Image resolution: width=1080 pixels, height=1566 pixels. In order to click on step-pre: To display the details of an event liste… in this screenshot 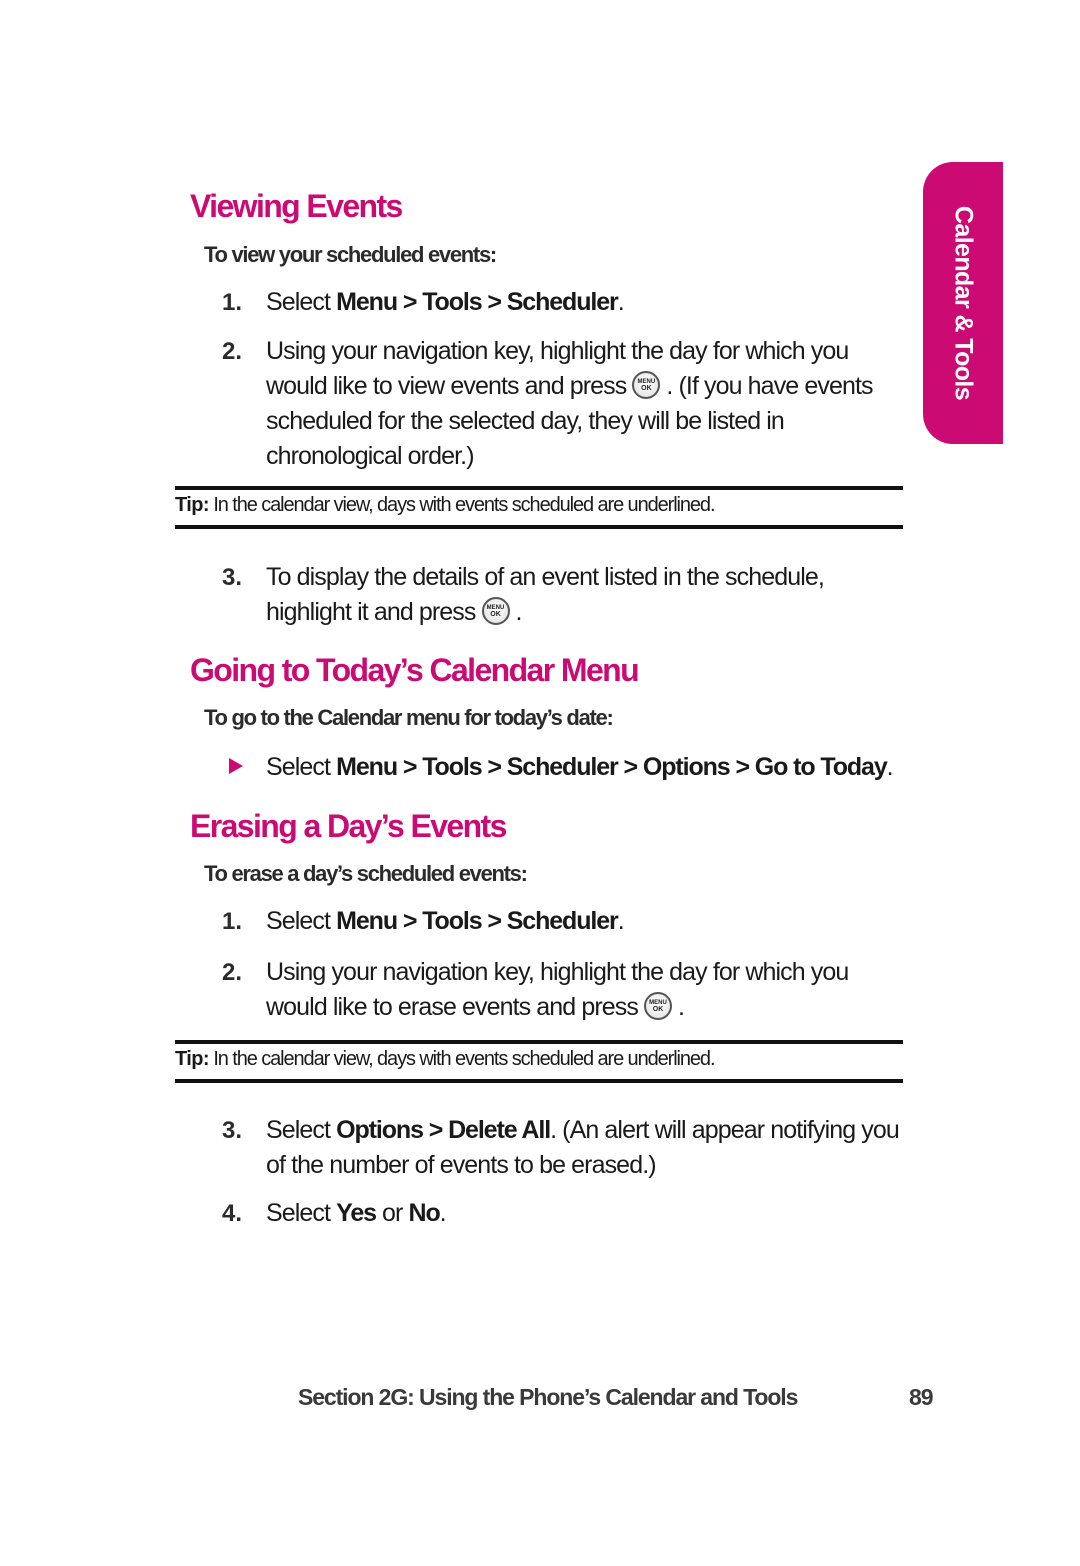, I will do `click(545, 594)`.